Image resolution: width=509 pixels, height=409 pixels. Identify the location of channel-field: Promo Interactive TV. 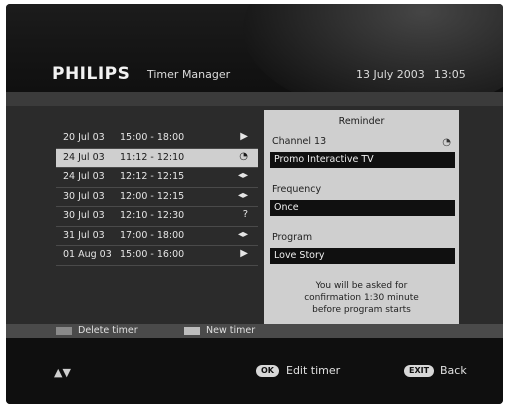
(362, 160).